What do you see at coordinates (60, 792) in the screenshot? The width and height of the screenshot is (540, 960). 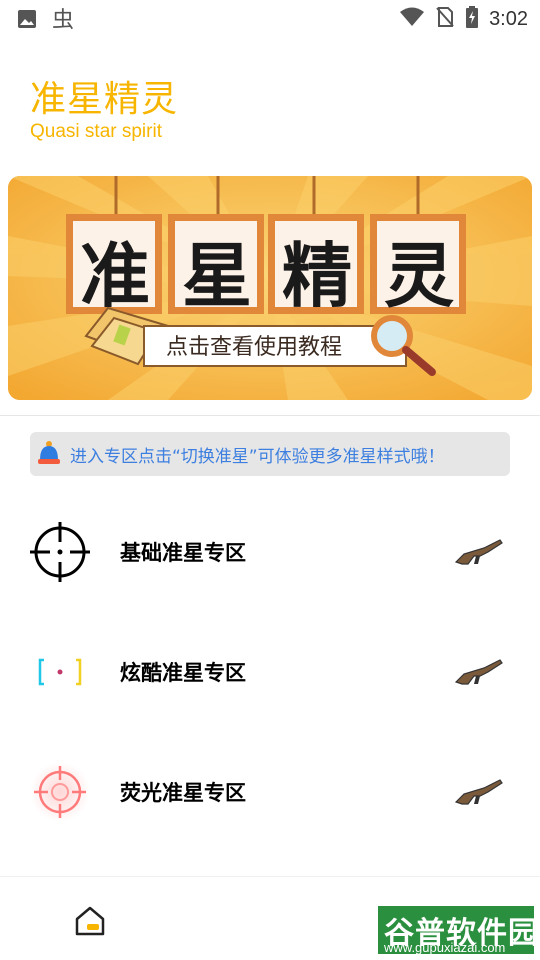 I see `crosshair-glow-icon` at bounding box center [60, 792].